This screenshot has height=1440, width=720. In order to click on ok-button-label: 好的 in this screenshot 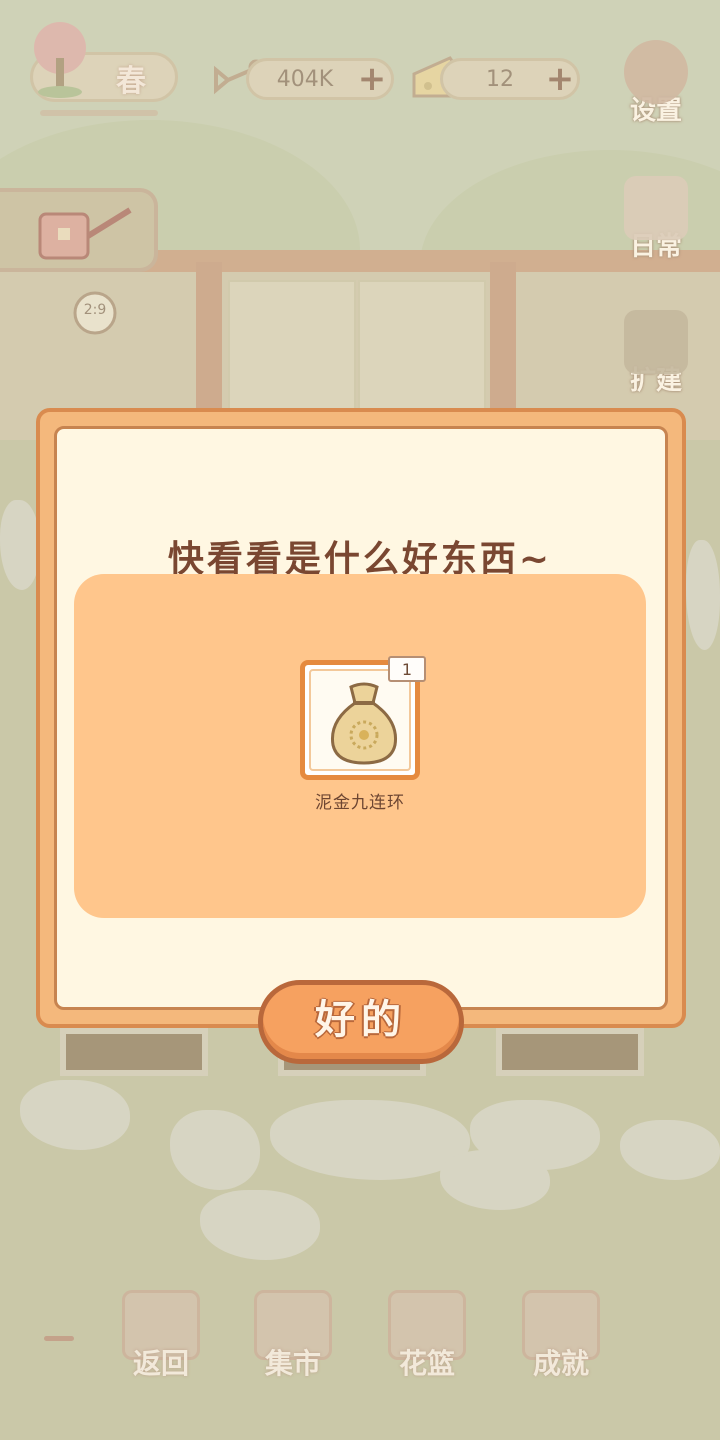, I will do `click(361, 1020)`.